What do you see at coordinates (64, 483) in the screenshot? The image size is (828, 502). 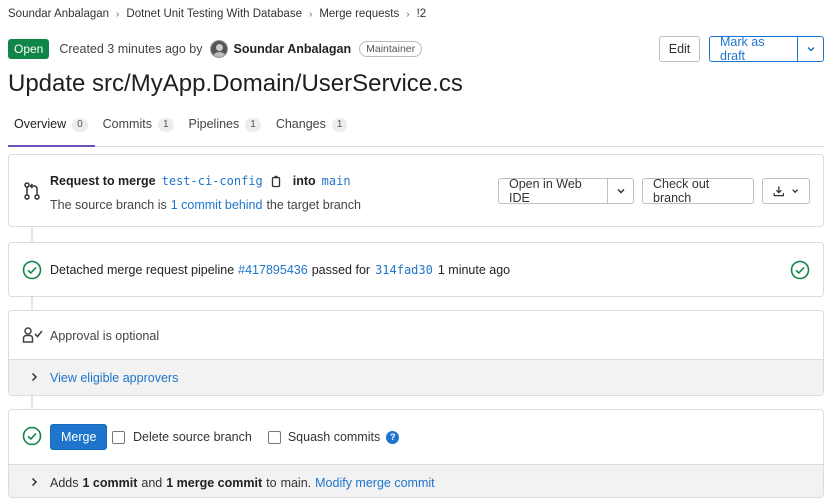 I see `adds-text: Adds` at bounding box center [64, 483].